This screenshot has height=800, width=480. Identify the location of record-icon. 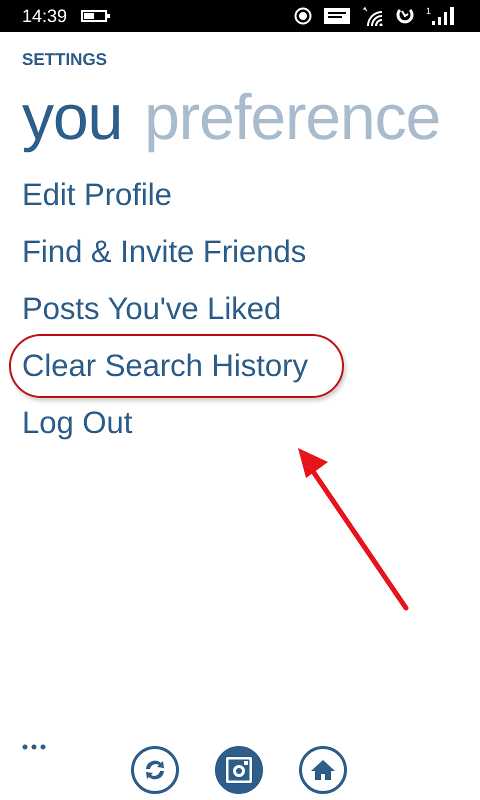
(303, 16).